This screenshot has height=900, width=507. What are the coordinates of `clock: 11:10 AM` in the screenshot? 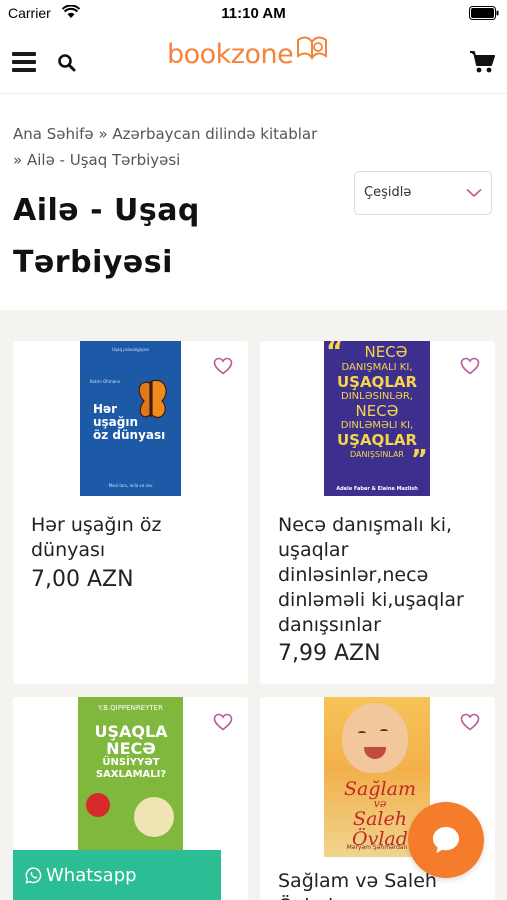 It's located at (253, 13).